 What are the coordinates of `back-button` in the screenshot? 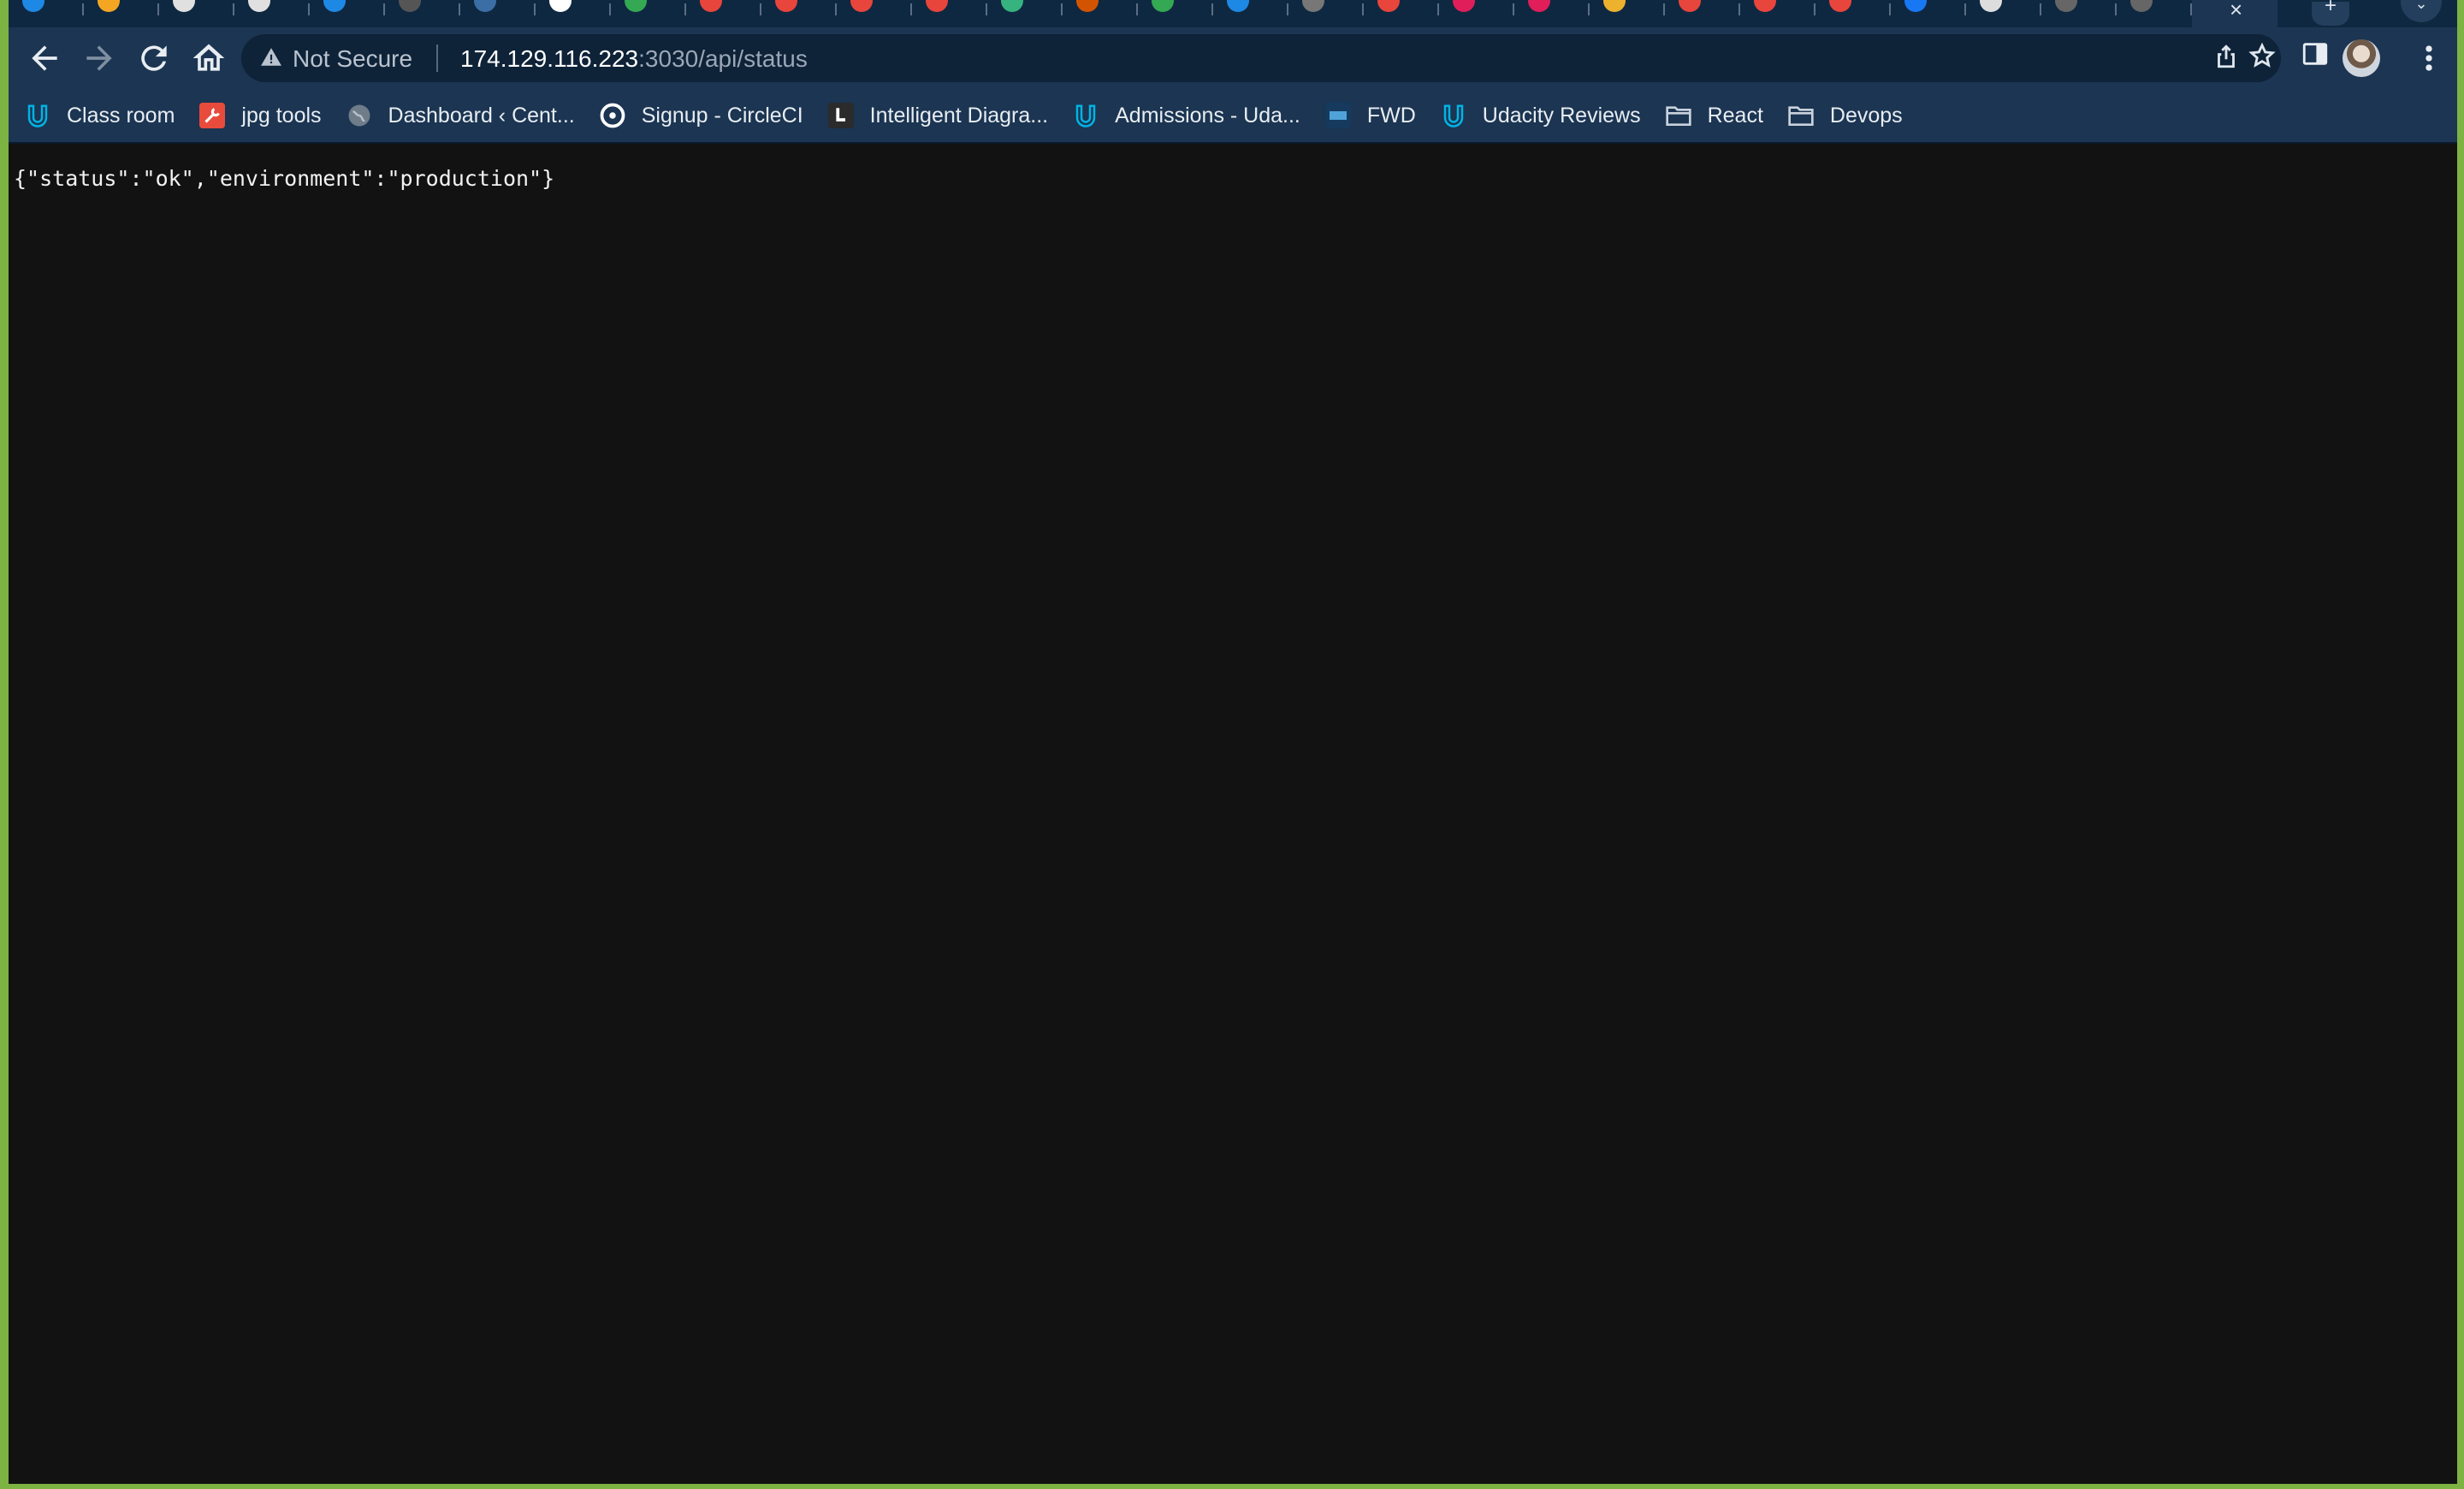 It's located at (44, 58).